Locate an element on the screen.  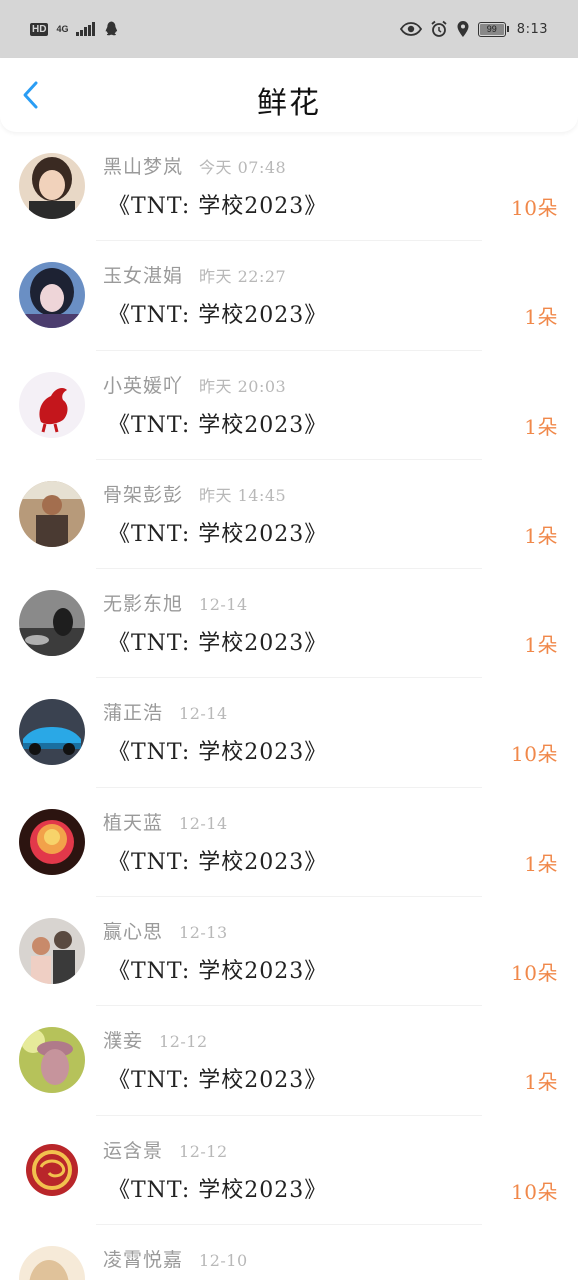
eye-icon is located at coordinates (410, 29).